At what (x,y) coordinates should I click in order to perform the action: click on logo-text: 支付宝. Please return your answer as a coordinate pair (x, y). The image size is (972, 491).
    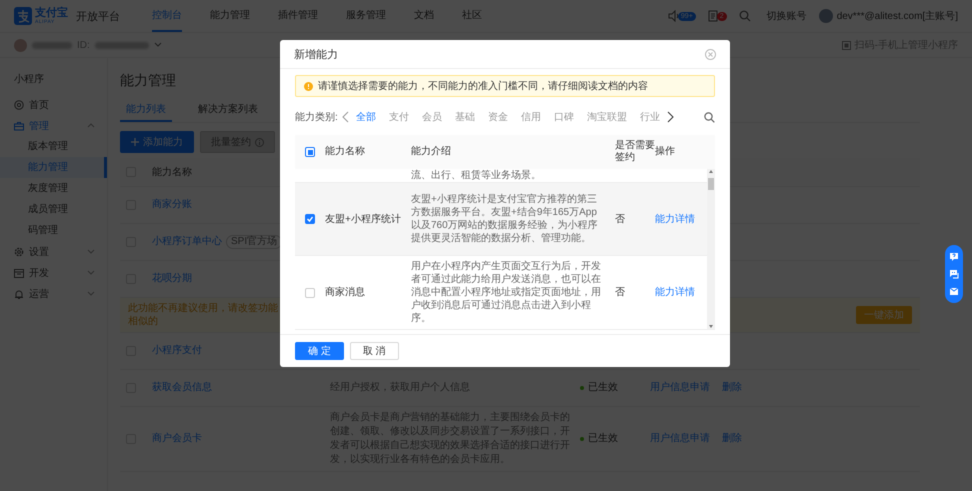
    Looking at the image, I should click on (51, 13).